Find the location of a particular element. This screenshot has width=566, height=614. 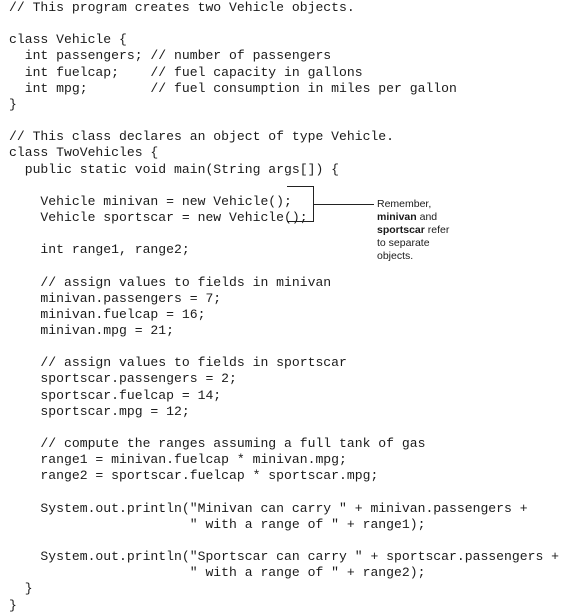

code-line: range1 = minivan.fuelcap * minivan.mpg; is located at coordinates (178, 460).